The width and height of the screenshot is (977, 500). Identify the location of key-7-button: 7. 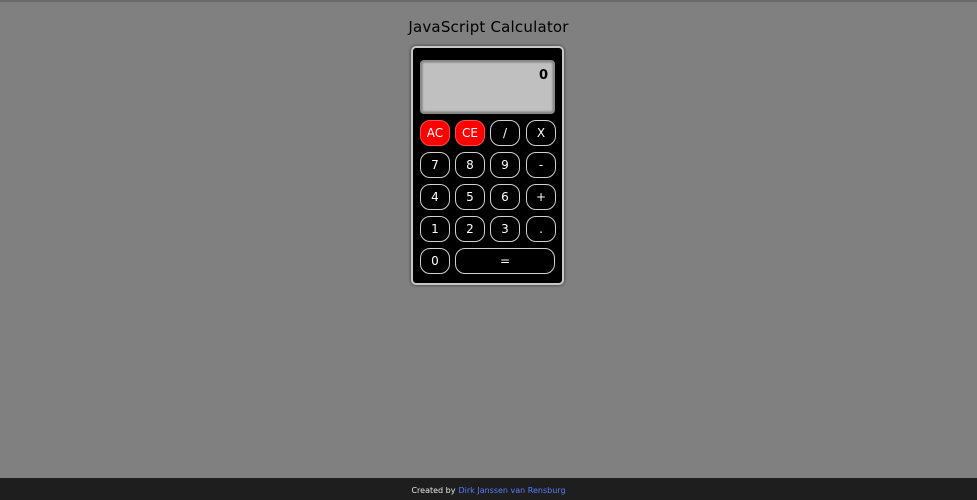
(435, 165).